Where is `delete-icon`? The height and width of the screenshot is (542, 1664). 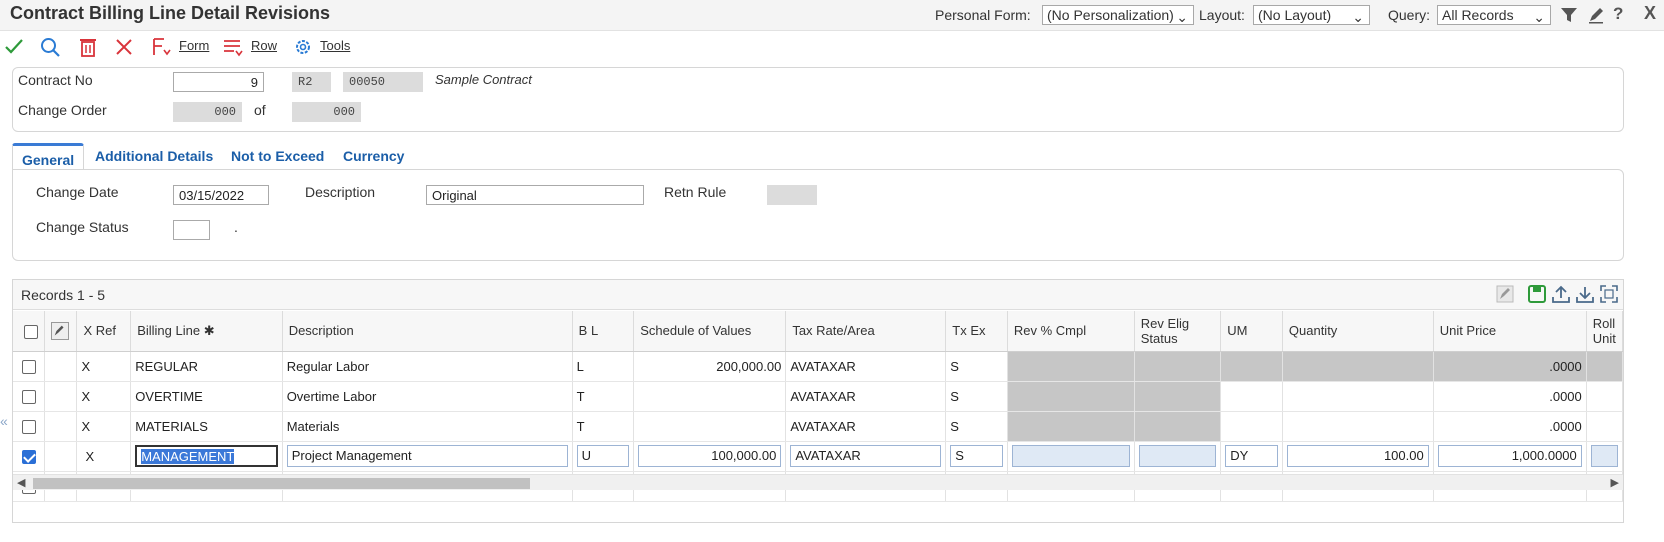 delete-icon is located at coordinates (88, 47).